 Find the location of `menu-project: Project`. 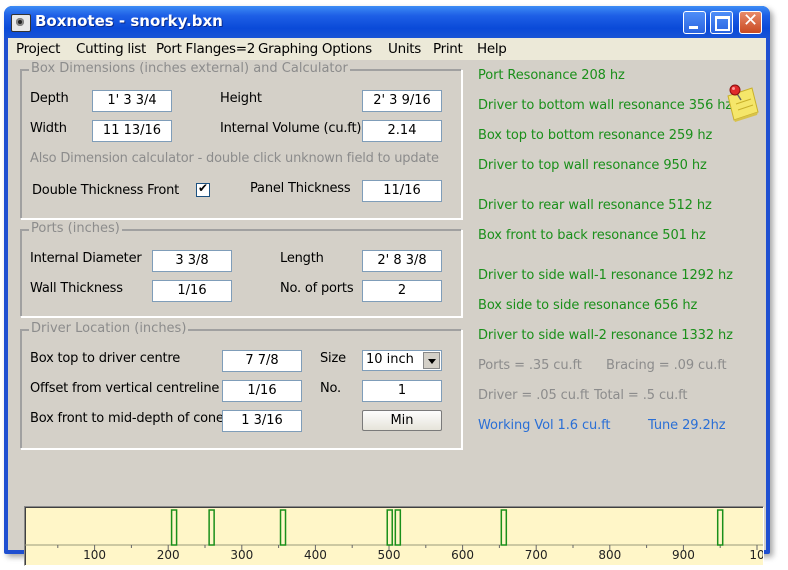

menu-project: Project is located at coordinates (38, 49).